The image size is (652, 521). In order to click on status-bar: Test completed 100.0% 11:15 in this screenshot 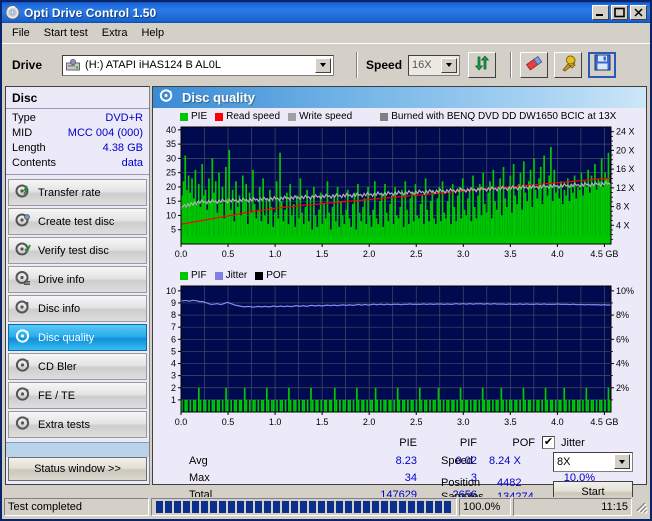, I will do `click(326, 507)`.